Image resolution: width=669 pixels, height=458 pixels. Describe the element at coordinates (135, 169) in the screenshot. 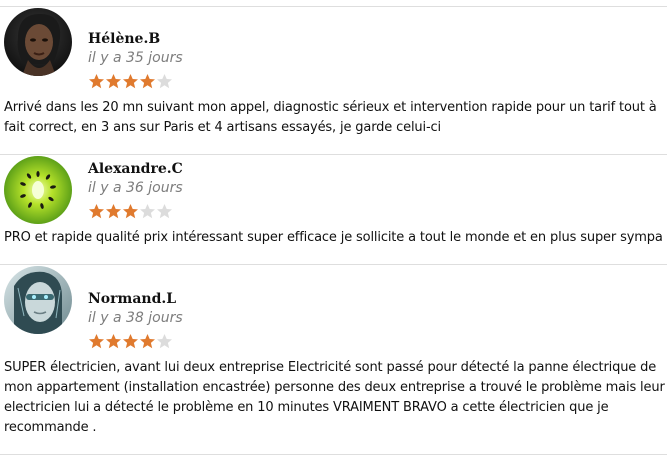

I see `review-author: Alexandre.C` at that location.